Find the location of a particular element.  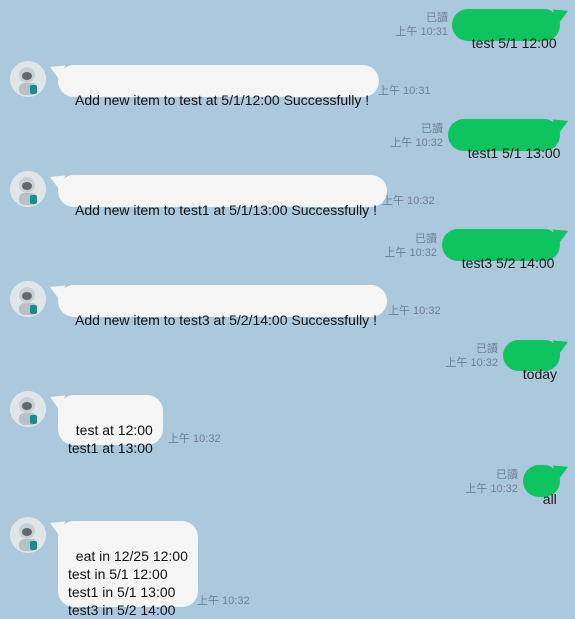

outgoing-message: test 5/1 12:00 is located at coordinates (506, 30).